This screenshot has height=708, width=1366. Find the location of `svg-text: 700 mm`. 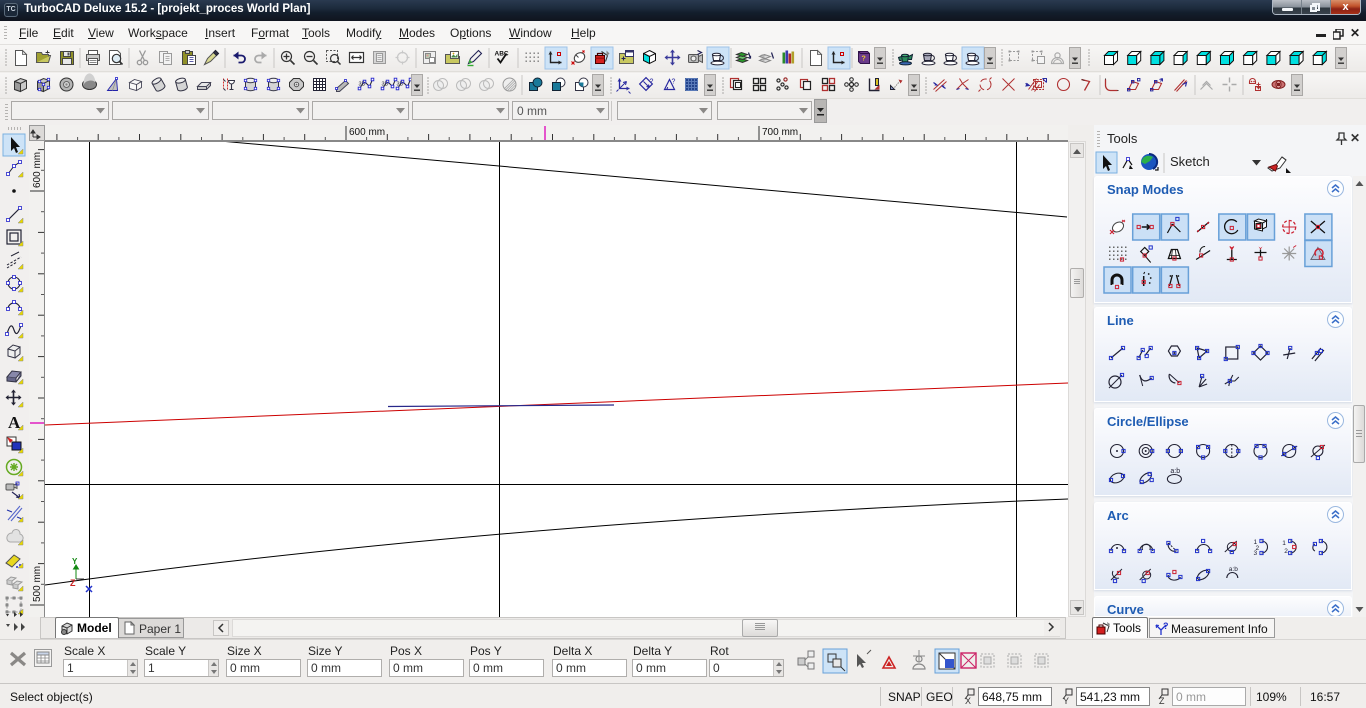

svg-text: 700 mm is located at coordinates (780, 132).